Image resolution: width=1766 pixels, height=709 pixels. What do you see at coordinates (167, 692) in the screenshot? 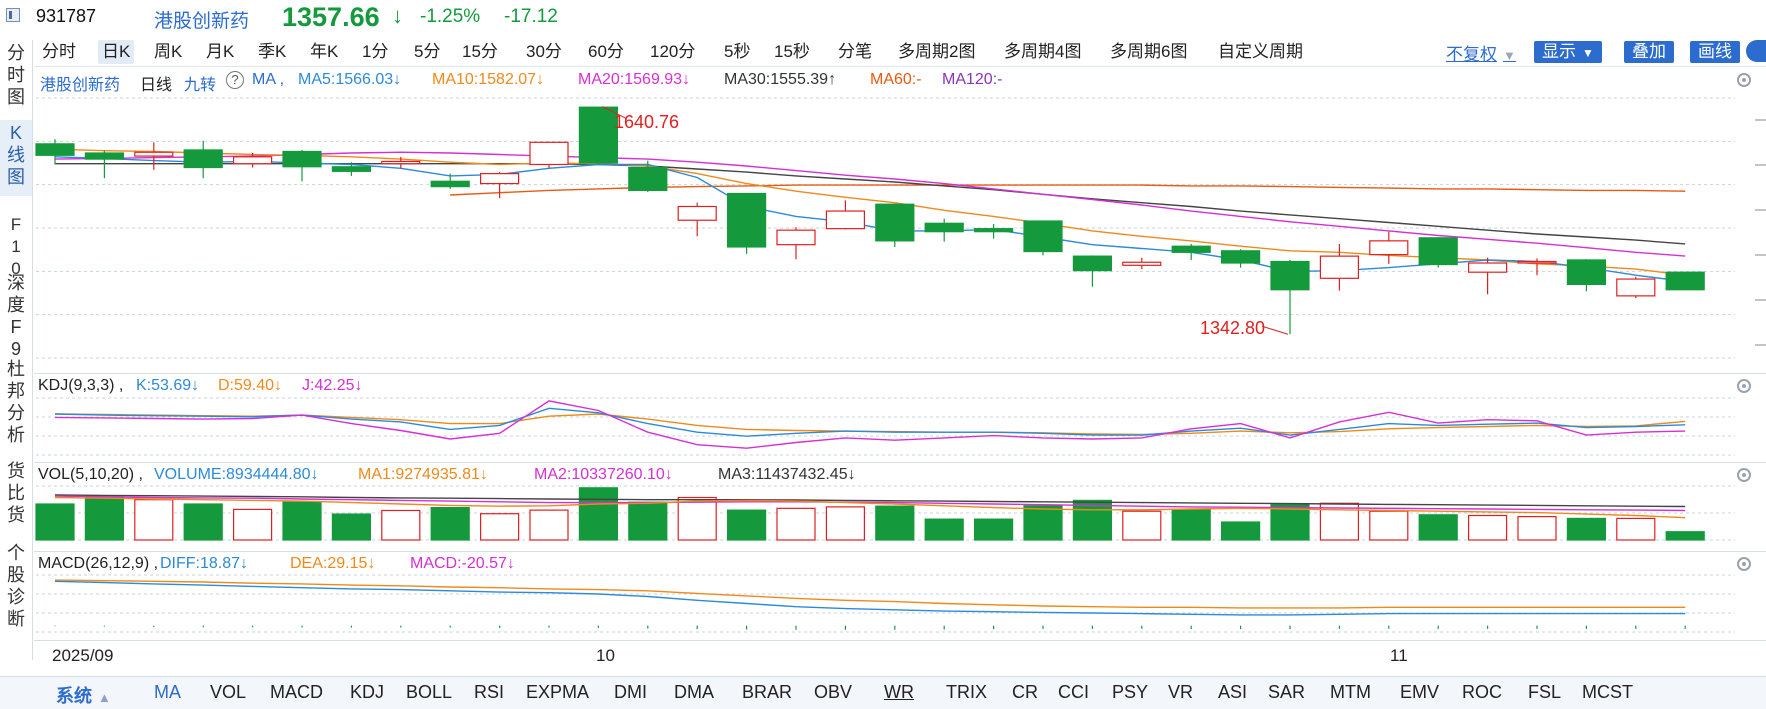
I see `indicator-ma: MA` at bounding box center [167, 692].